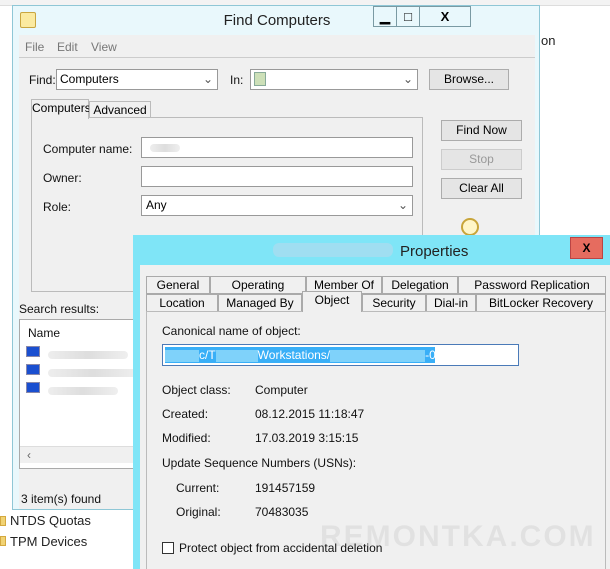 Image resolution: width=610 pixels, height=569 pixels. Describe the element at coordinates (548, 40) in the screenshot. I see `background-text: on` at that location.